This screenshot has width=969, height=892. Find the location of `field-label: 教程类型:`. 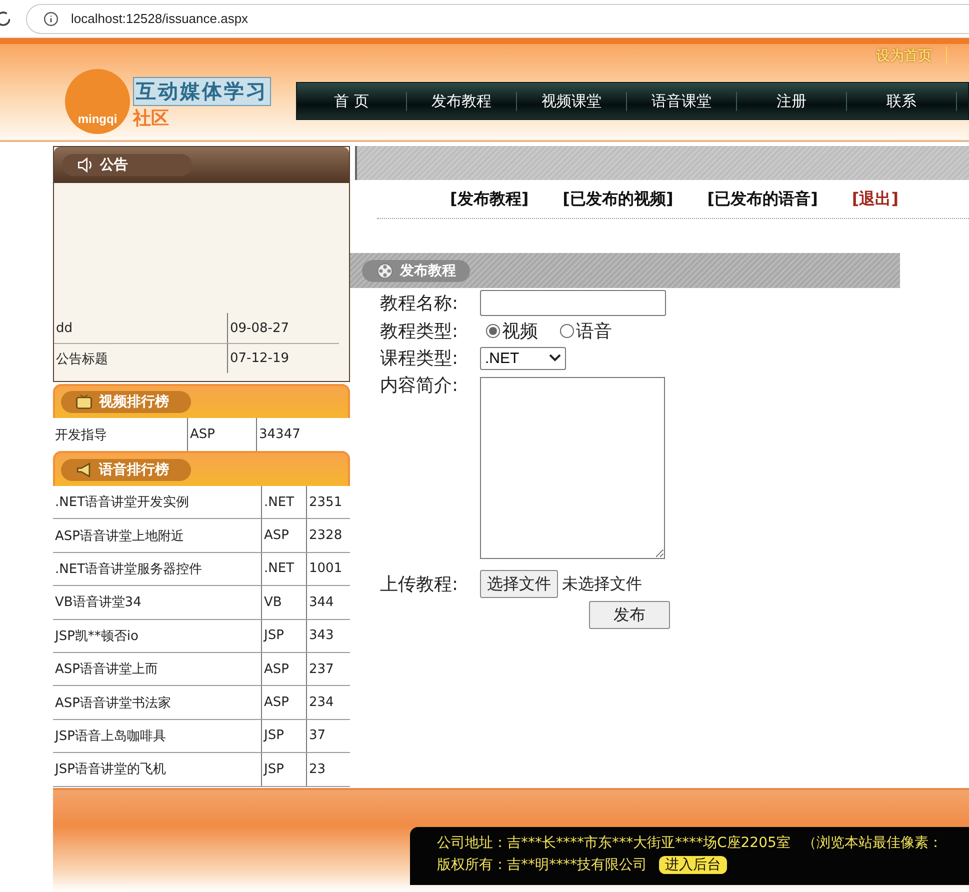

field-label: 教程类型: is located at coordinates (420, 331).